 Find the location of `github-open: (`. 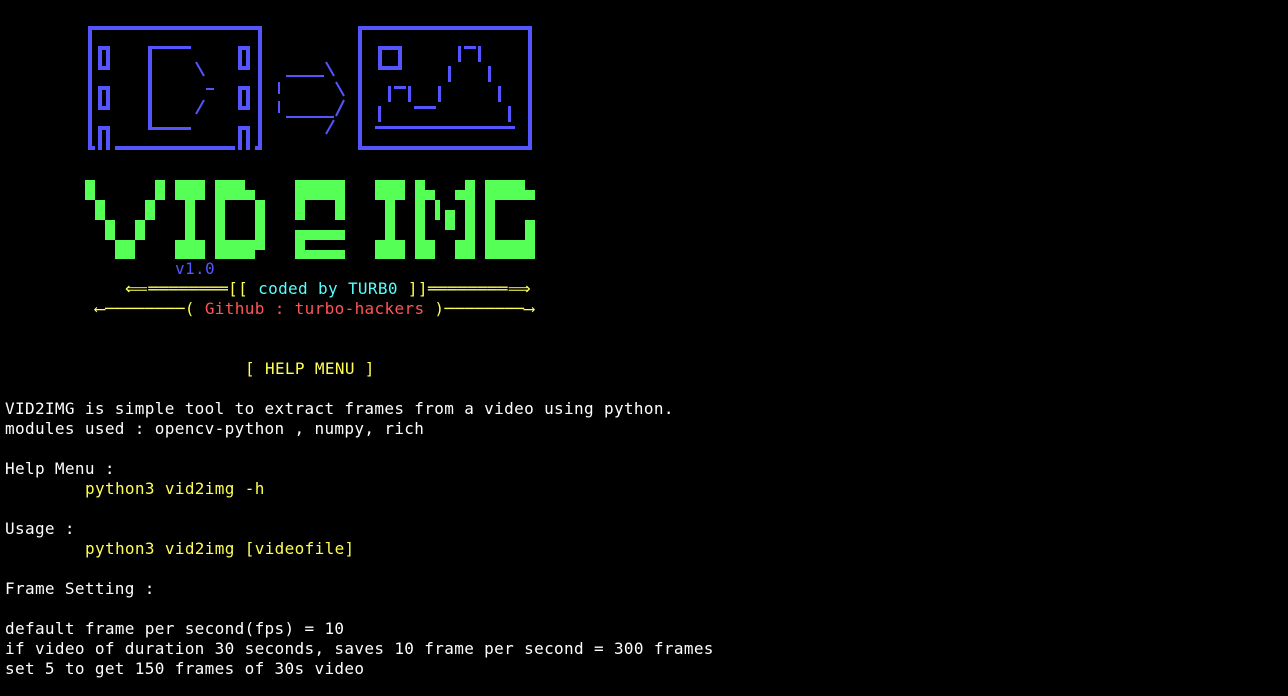

github-open: ( is located at coordinates (194, 308).